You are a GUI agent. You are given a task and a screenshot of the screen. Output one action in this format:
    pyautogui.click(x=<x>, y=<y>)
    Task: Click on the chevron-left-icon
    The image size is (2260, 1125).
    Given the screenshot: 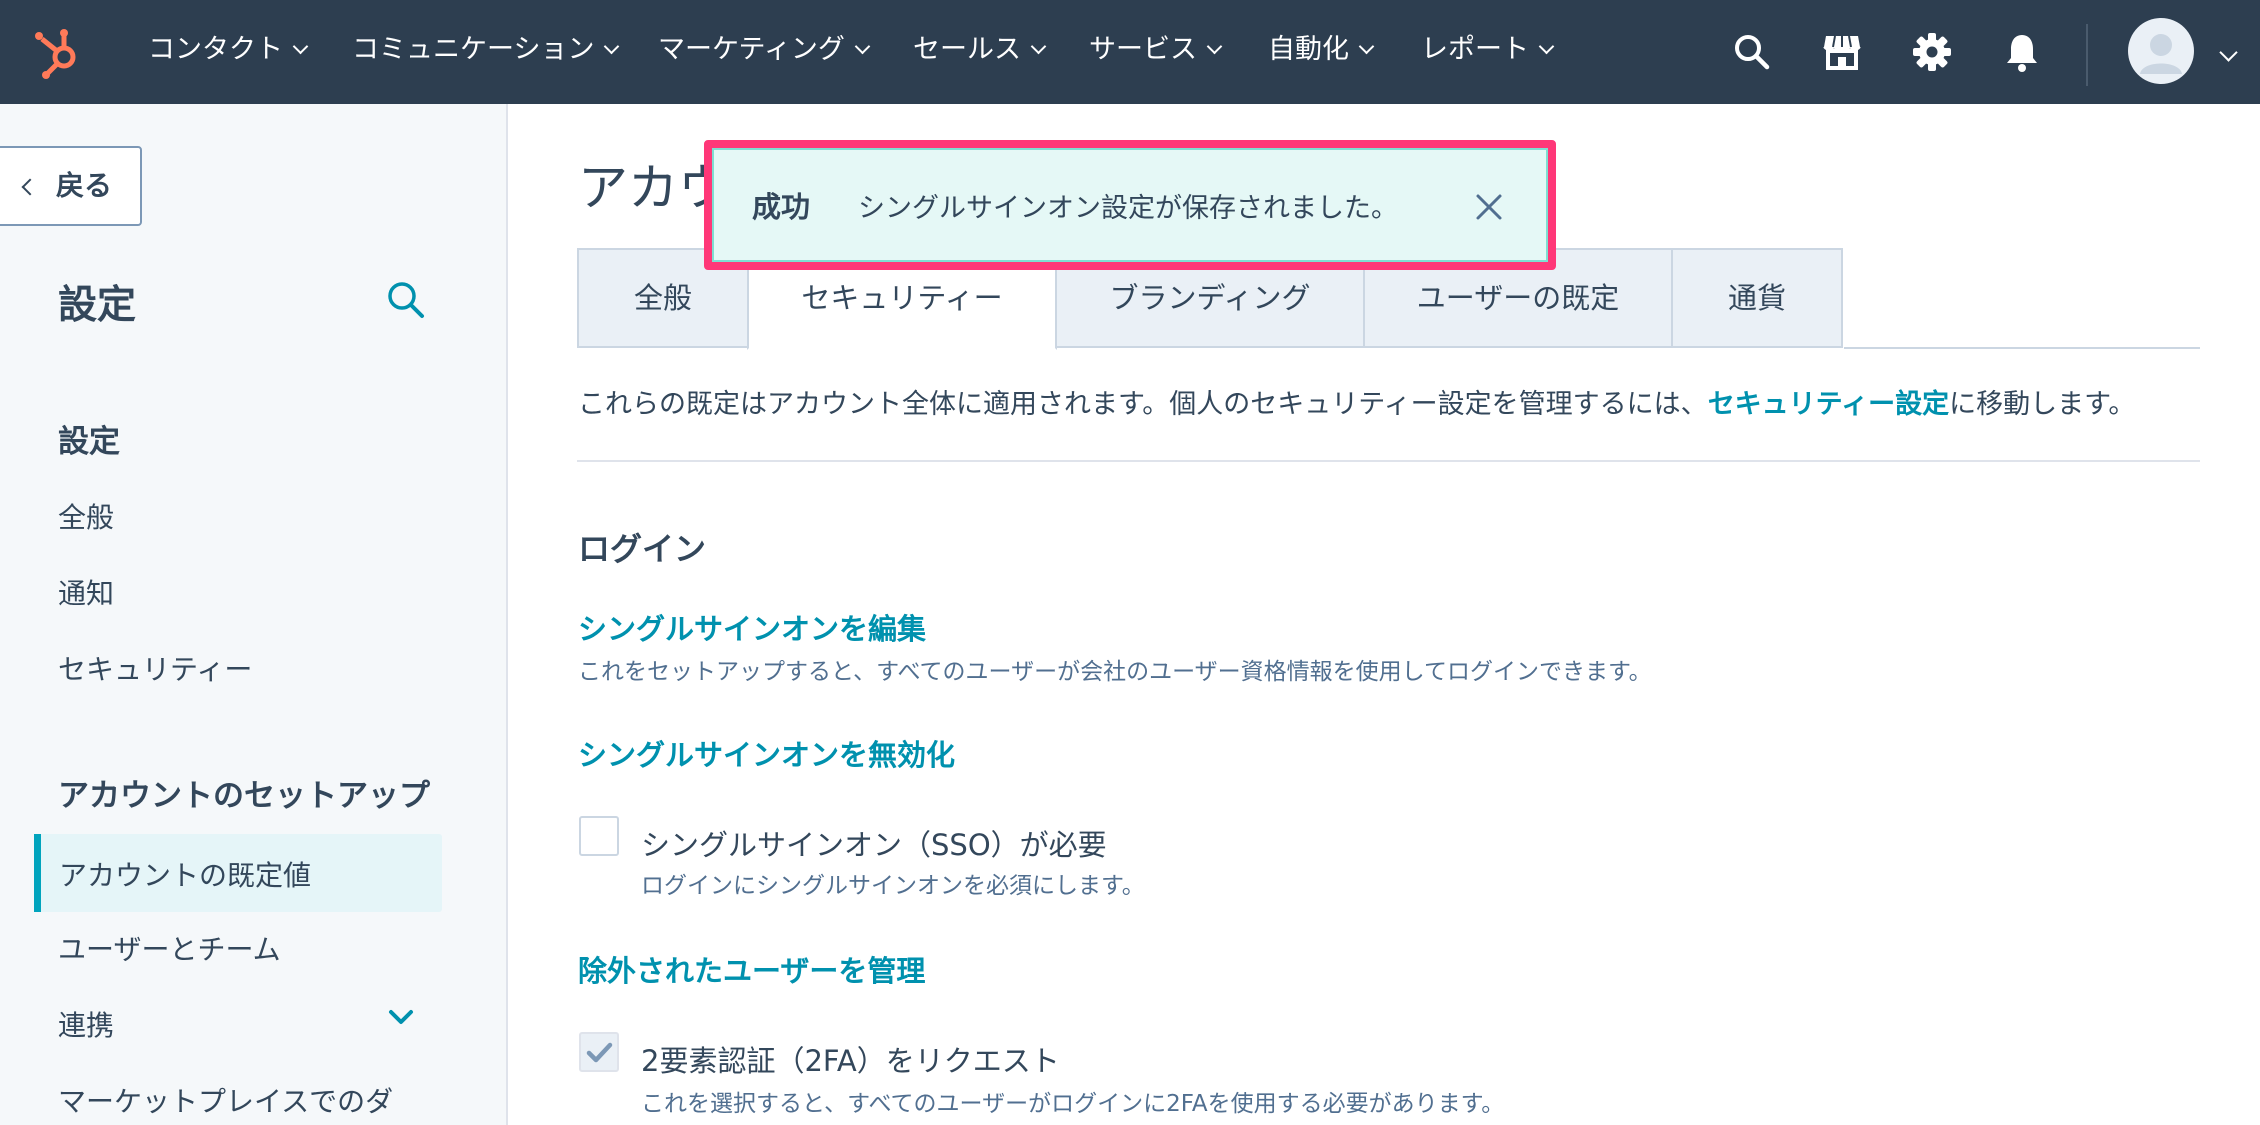 What is the action you would take?
    pyautogui.click(x=30, y=187)
    